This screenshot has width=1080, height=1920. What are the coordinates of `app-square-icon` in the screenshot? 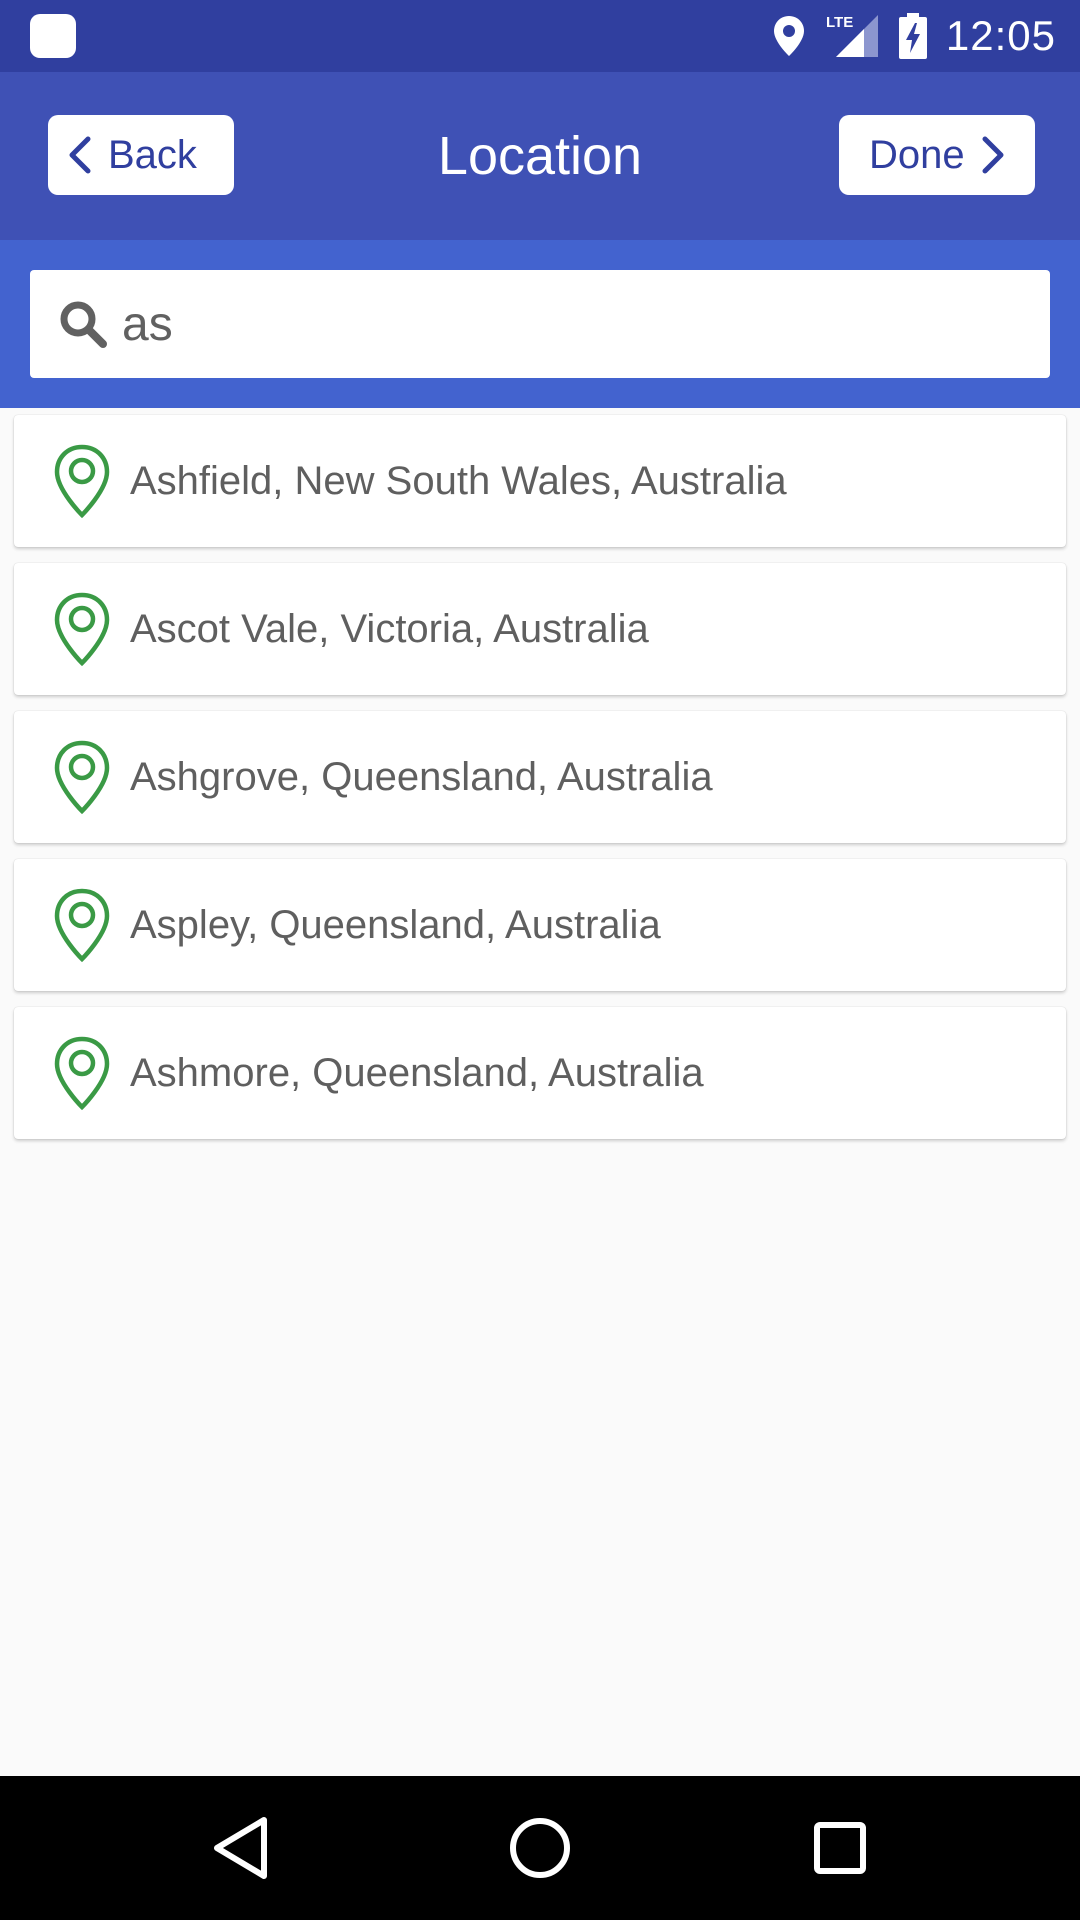 It's located at (53, 36).